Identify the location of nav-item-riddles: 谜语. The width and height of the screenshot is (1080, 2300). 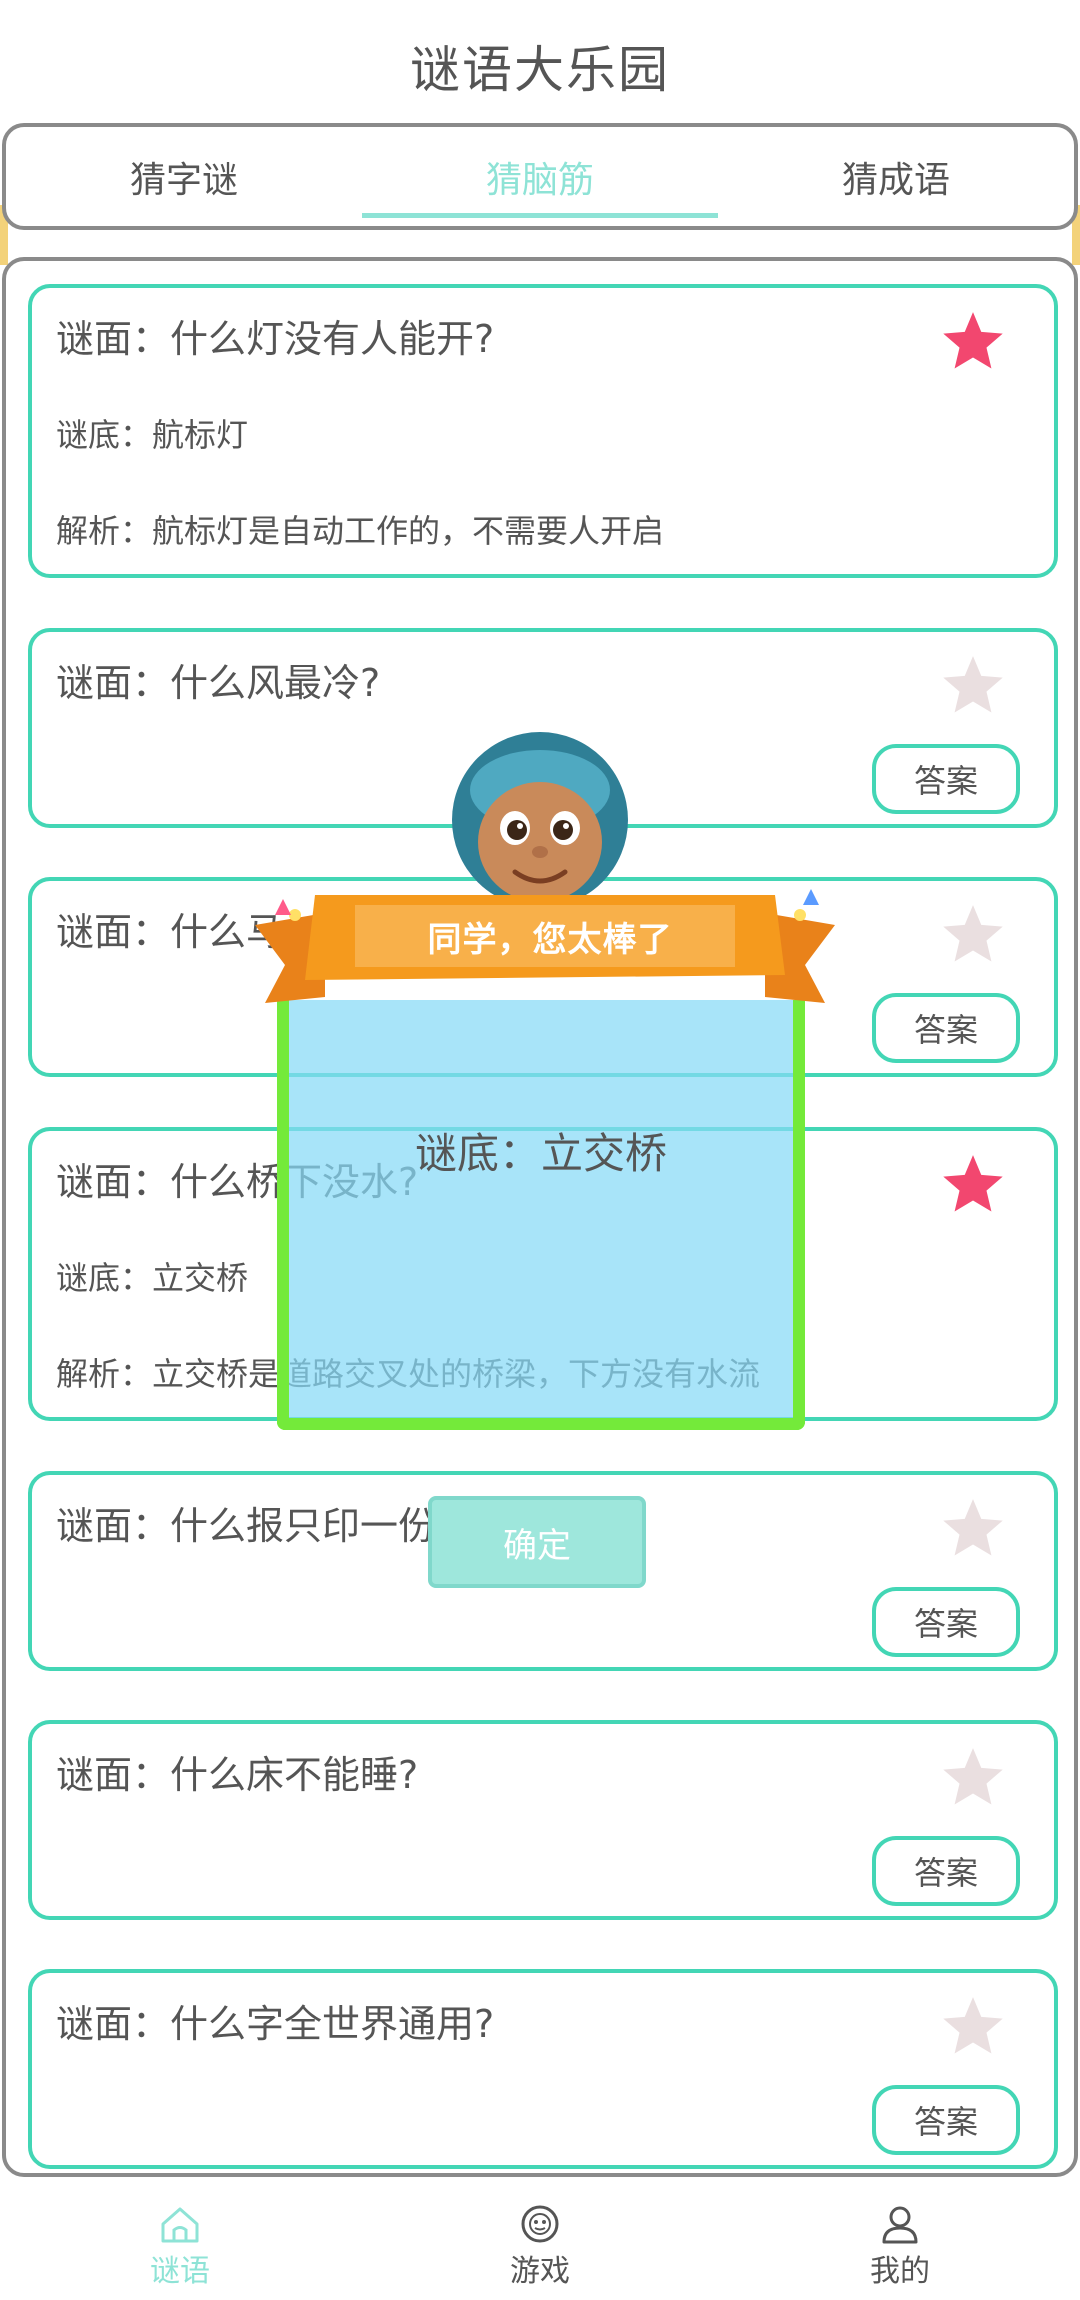
(180, 2241).